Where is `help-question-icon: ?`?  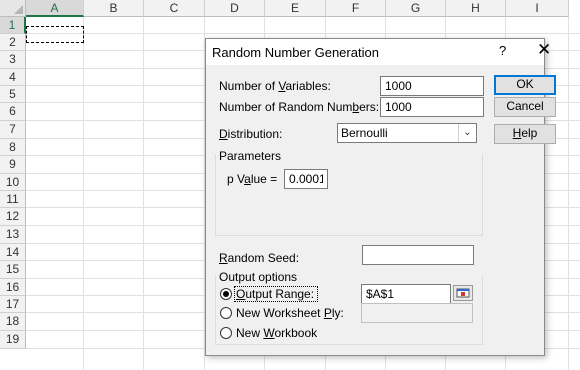 help-question-icon: ? is located at coordinates (502, 50).